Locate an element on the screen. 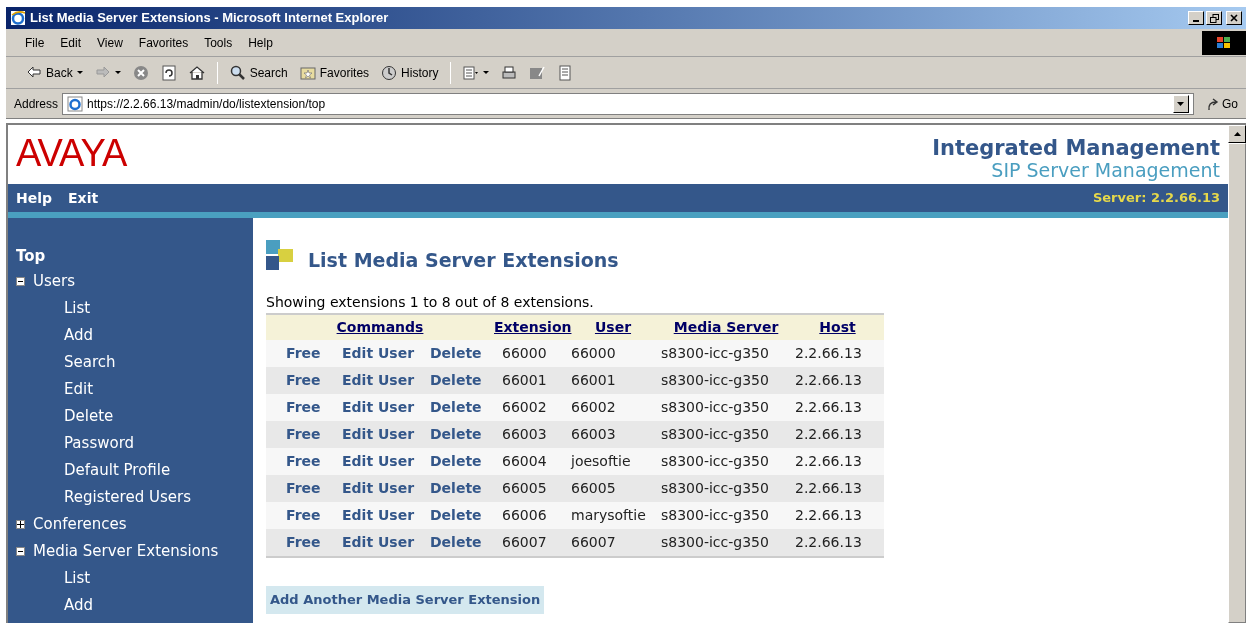  sidebar-subitem: Edit is located at coordinates (130, 389).